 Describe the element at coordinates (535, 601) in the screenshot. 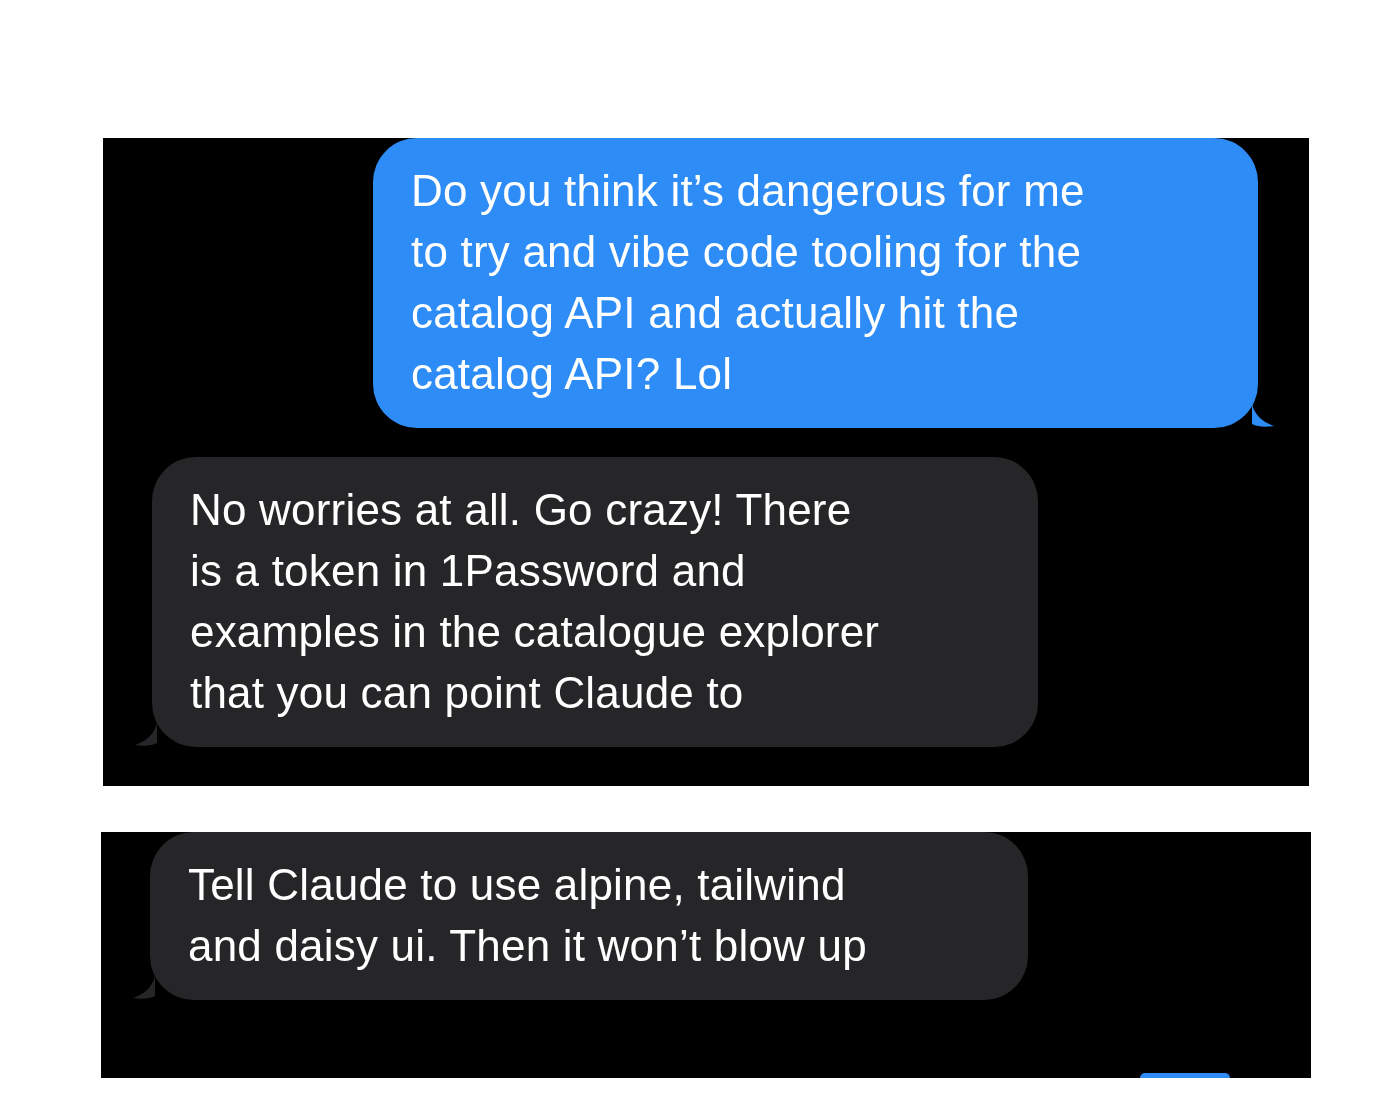

I see `message-text: No worries at all. Go crazy! There is a token in 1Password and examples in the catalogue explorer that you can point Claude to` at that location.